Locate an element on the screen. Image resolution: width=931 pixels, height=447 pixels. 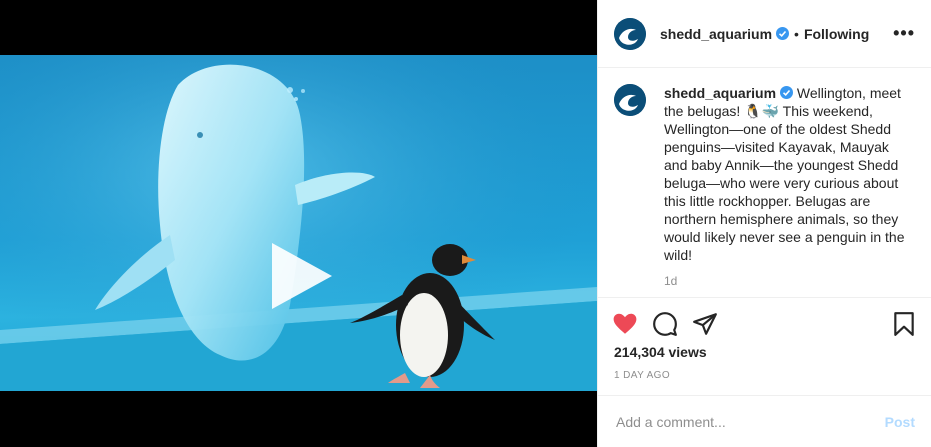
view-count: 214,304 views is located at coordinates (764, 352).